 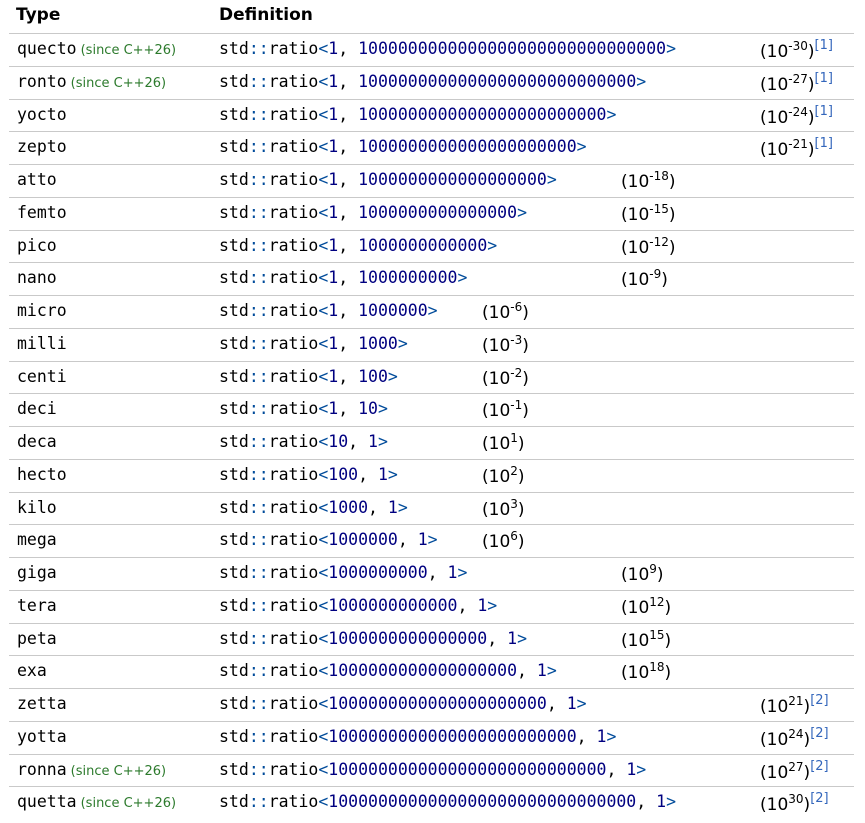 I want to click on type-name: tera, so click(x=37, y=605).